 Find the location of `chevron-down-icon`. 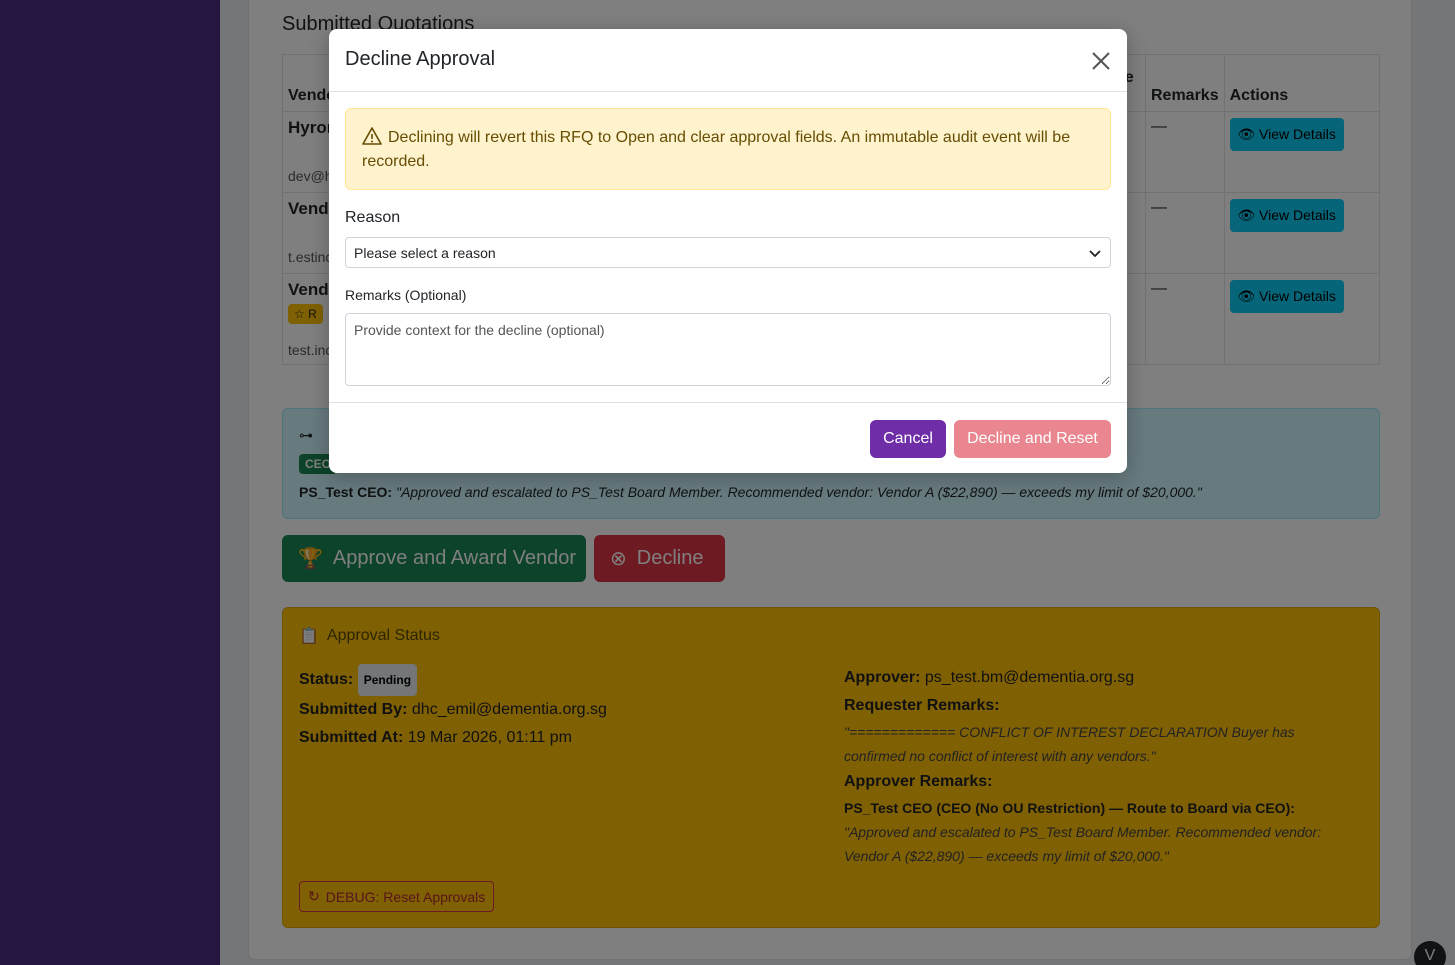

chevron-down-icon is located at coordinates (1095, 253).